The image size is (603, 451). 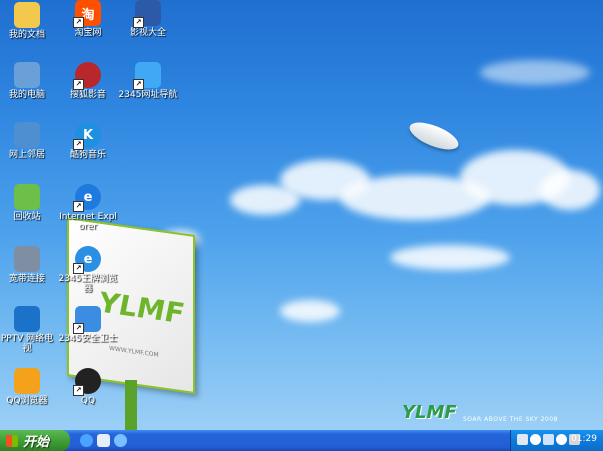 What do you see at coordinates (27, 319) in the screenshot?
I see `pptv-icon` at bounding box center [27, 319].